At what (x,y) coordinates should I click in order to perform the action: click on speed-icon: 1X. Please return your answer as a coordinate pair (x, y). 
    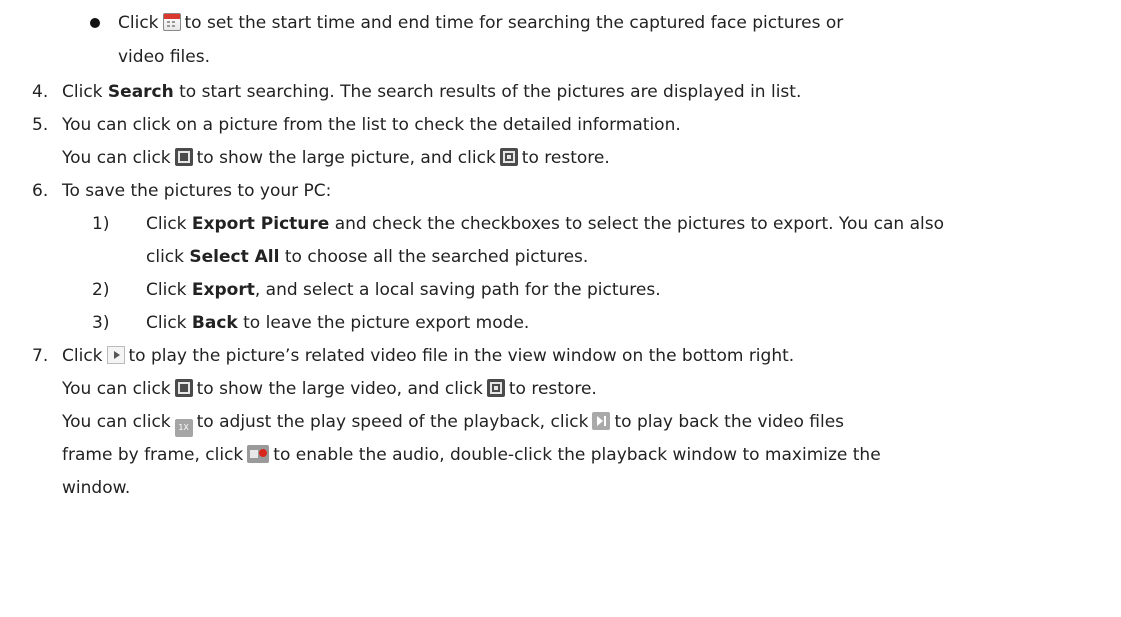
    Looking at the image, I should click on (183, 428).